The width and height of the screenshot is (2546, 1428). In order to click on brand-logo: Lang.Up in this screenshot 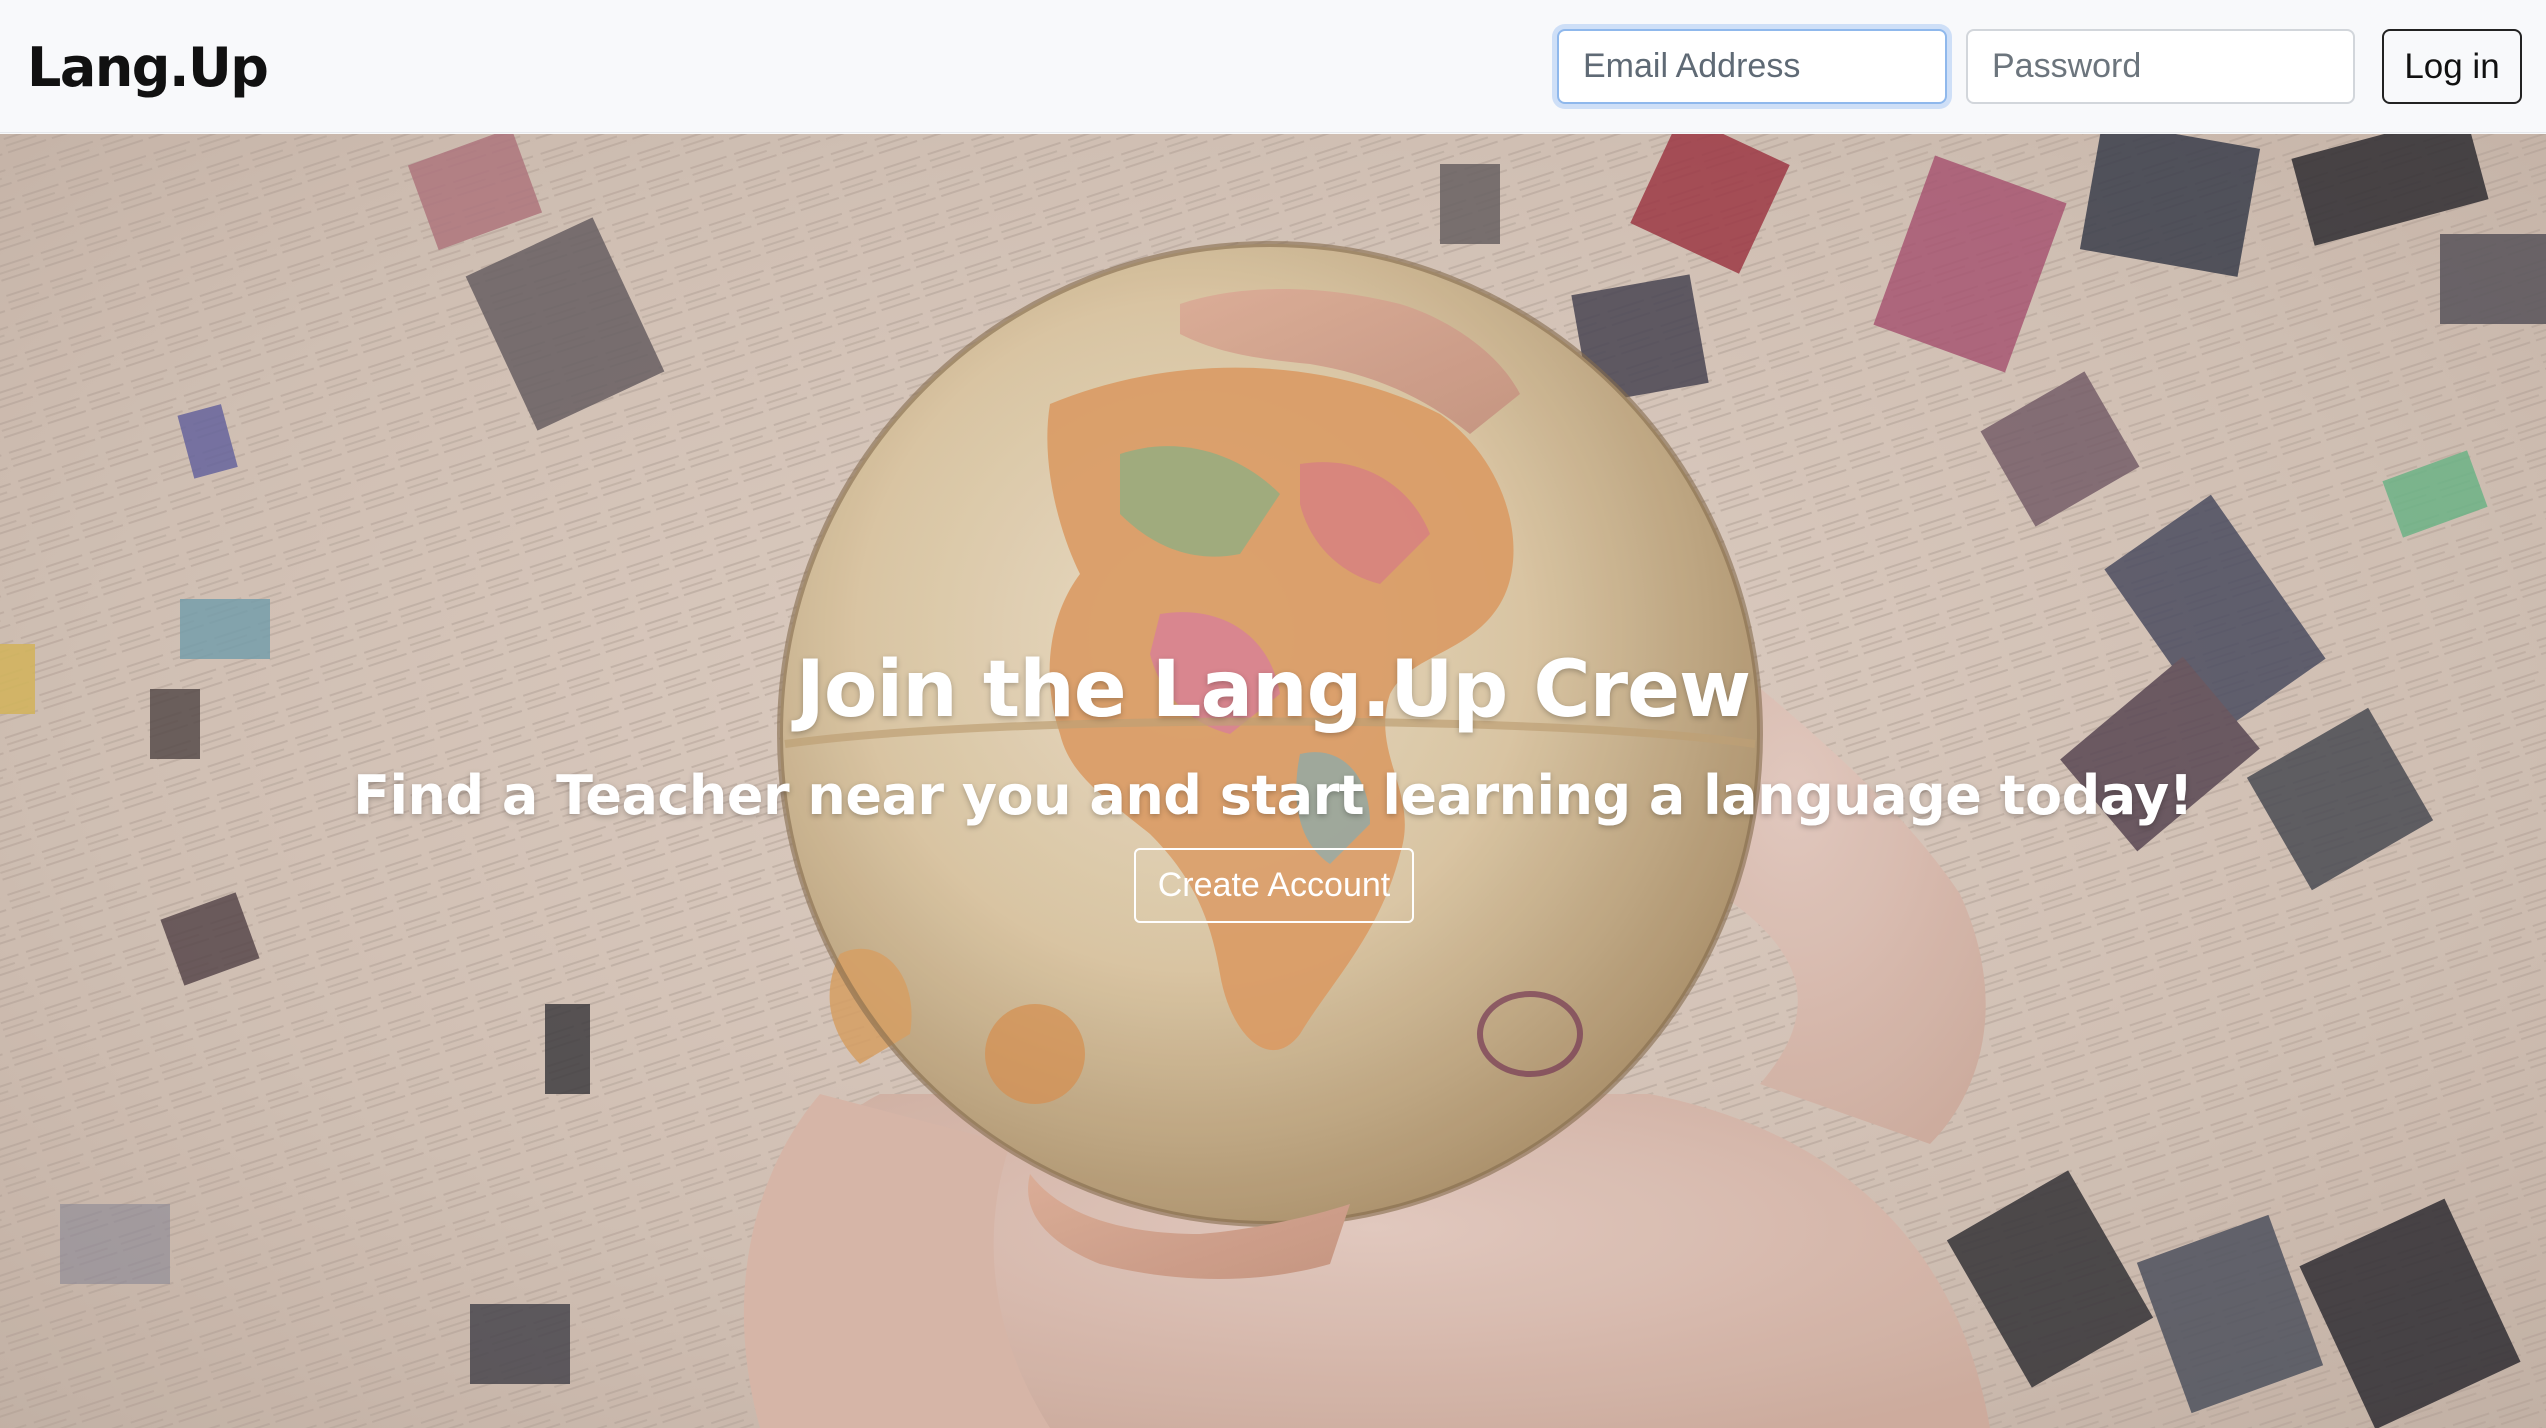, I will do `click(148, 68)`.